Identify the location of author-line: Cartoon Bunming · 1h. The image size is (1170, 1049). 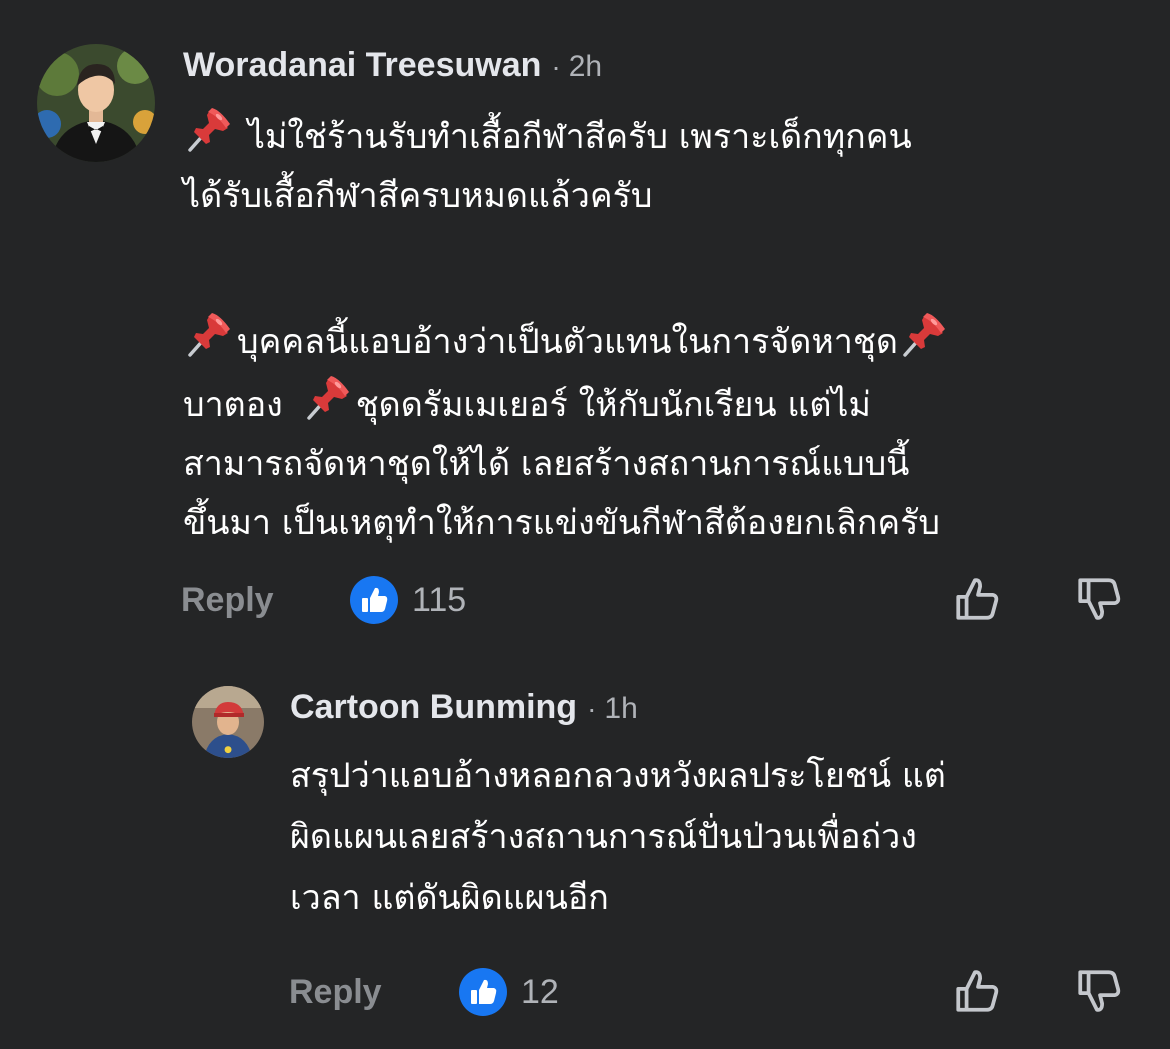
(464, 707).